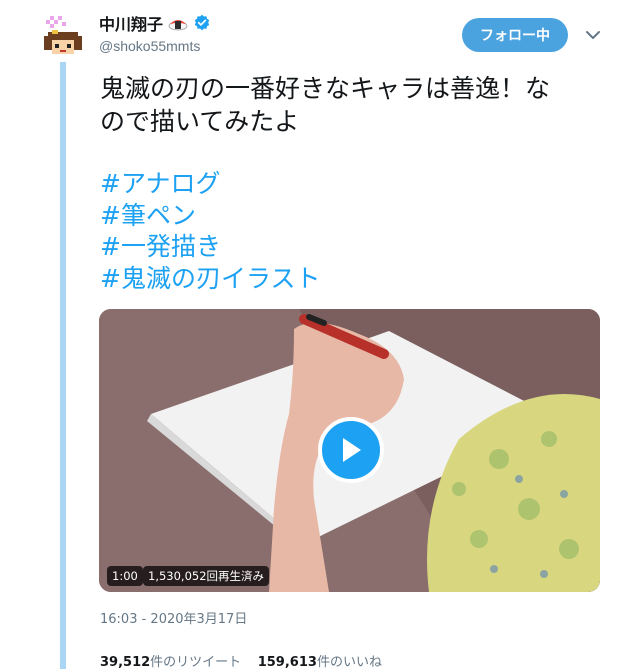 The image size is (640, 670). I want to click on video-view-count: 1,530,052回再生済み, so click(206, 576).